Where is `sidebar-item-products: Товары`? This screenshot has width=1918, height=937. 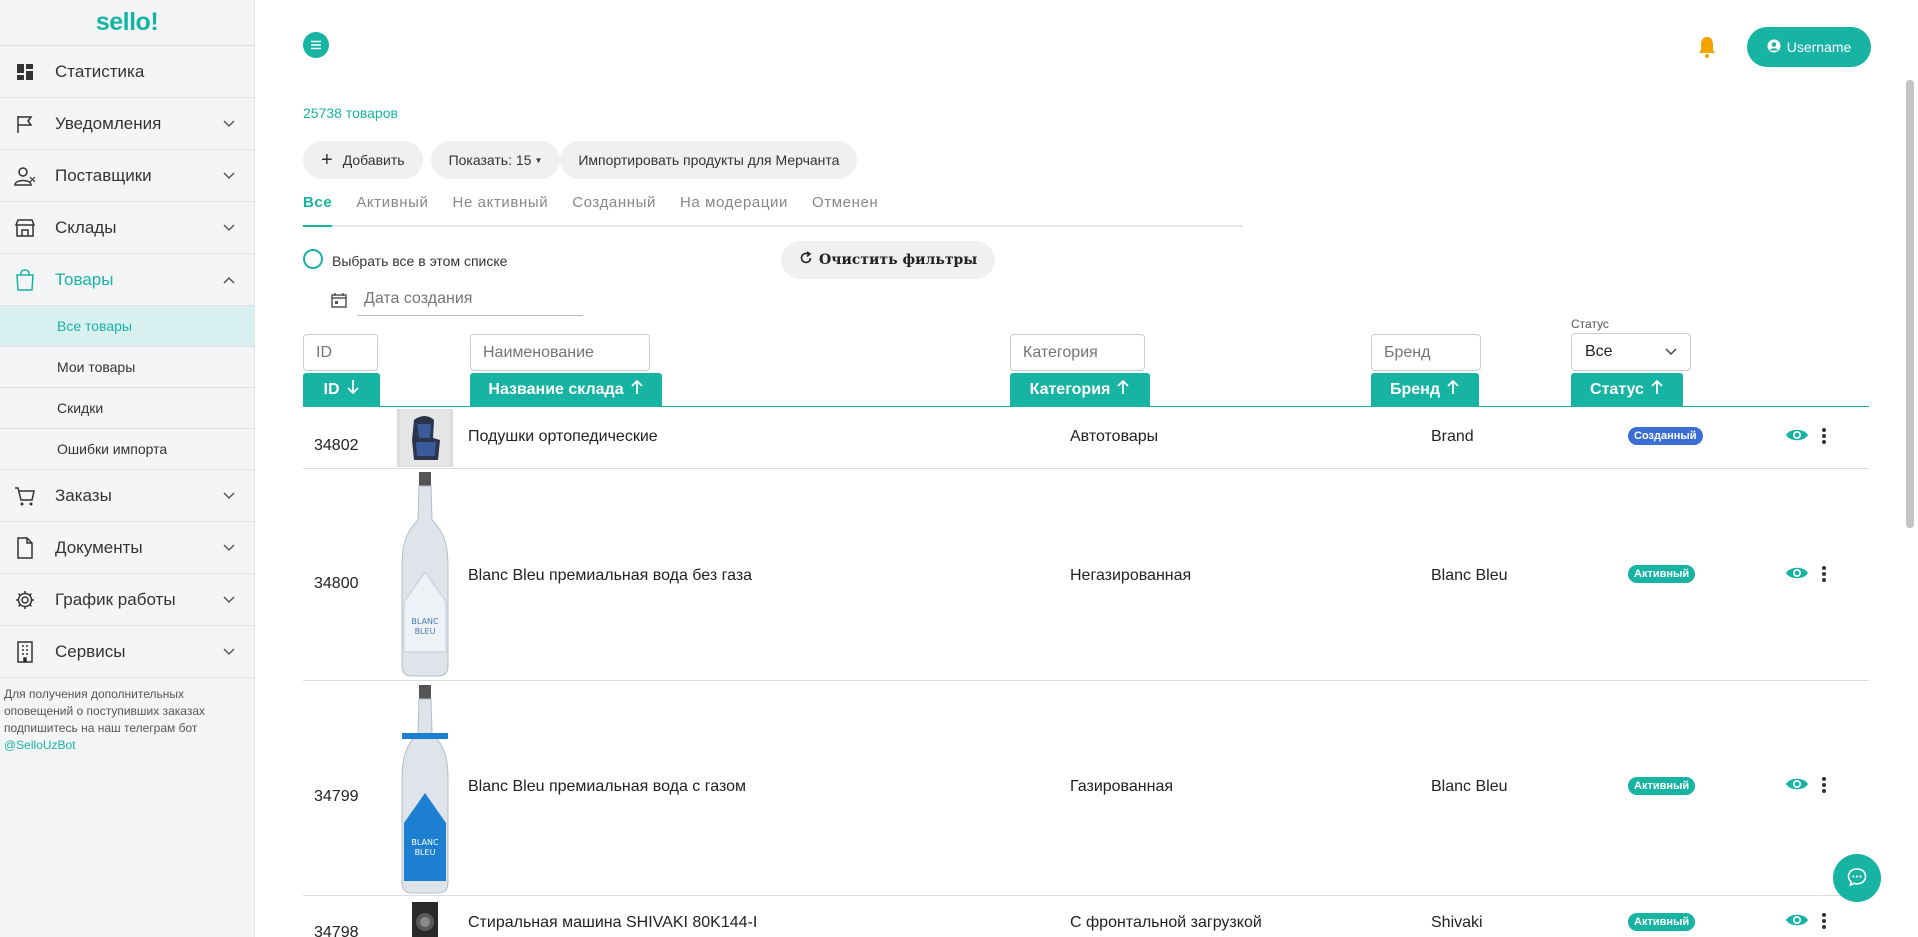 sidebar-item-products: Товары is located at coordinates (127, 280).